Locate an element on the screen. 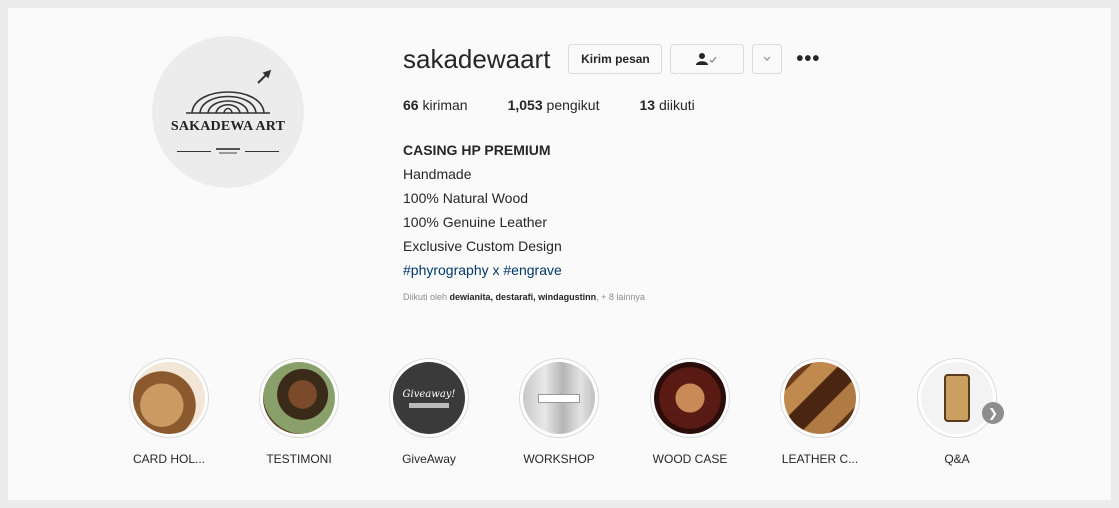 This screenshot has height=508, width=1119. profile-stats: 66 kiriman 1,053 pengikut 13 diikuti is located at coordinates (569, 105).